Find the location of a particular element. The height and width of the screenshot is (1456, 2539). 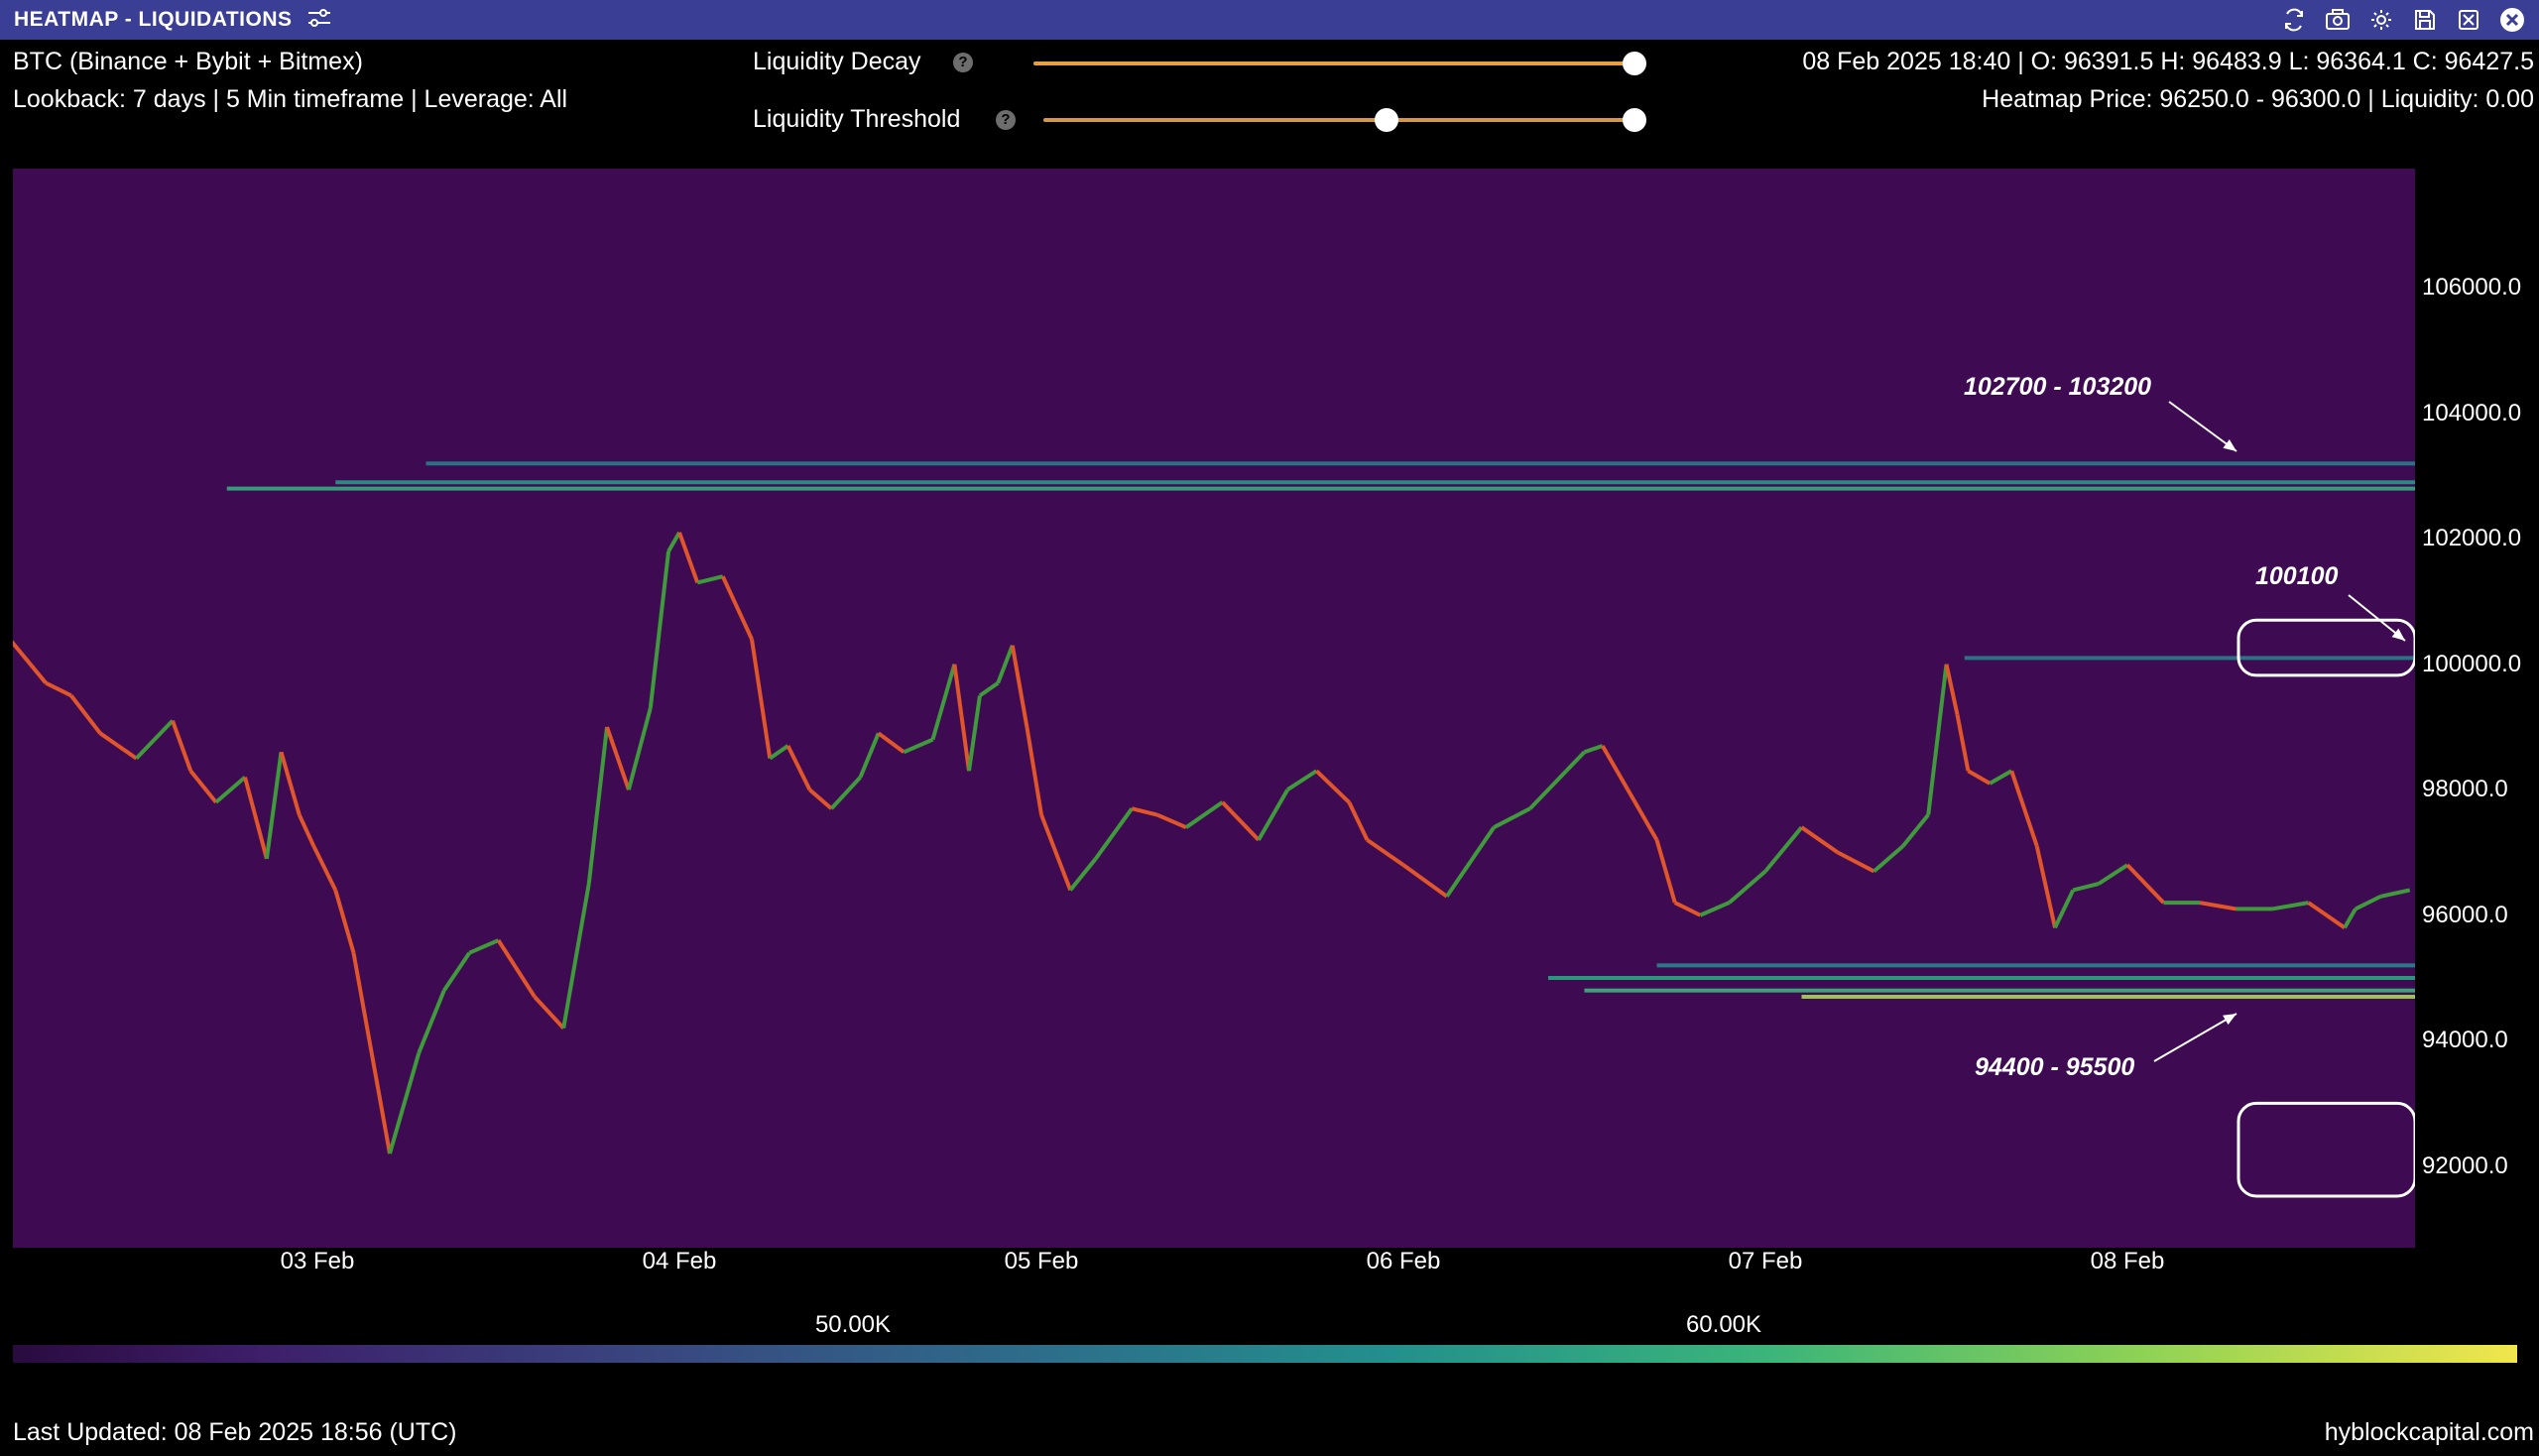

save-icon is located at coordinates (2425, 20).